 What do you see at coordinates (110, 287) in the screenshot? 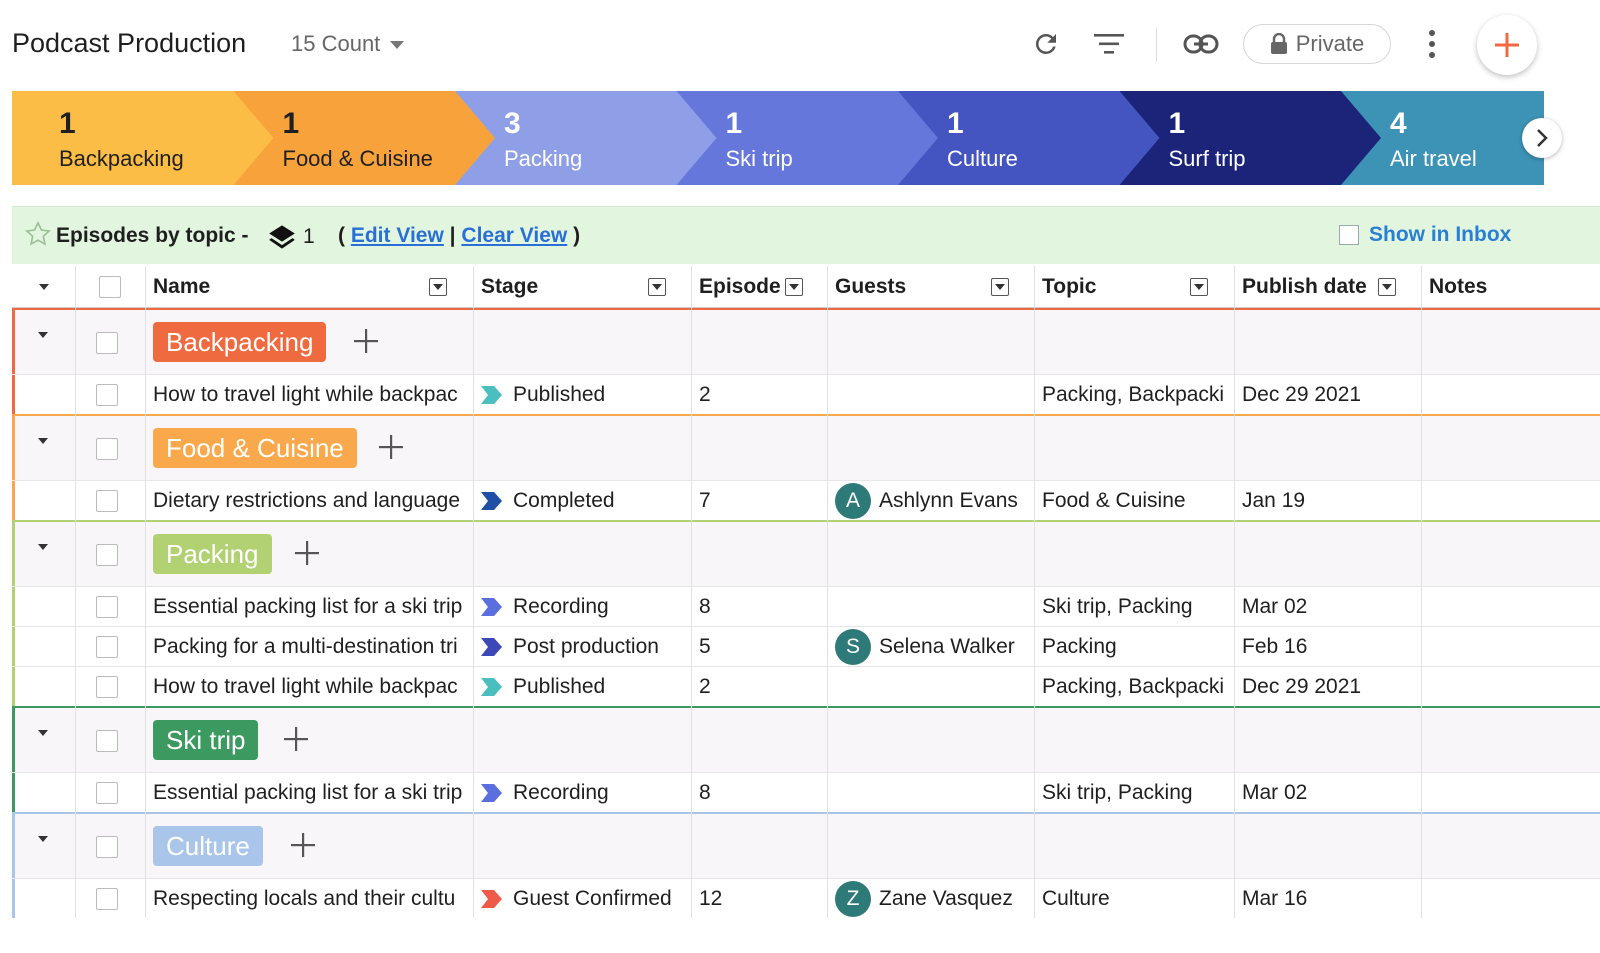
I see `select-all-checkbox` at bounding box center [110, 287].